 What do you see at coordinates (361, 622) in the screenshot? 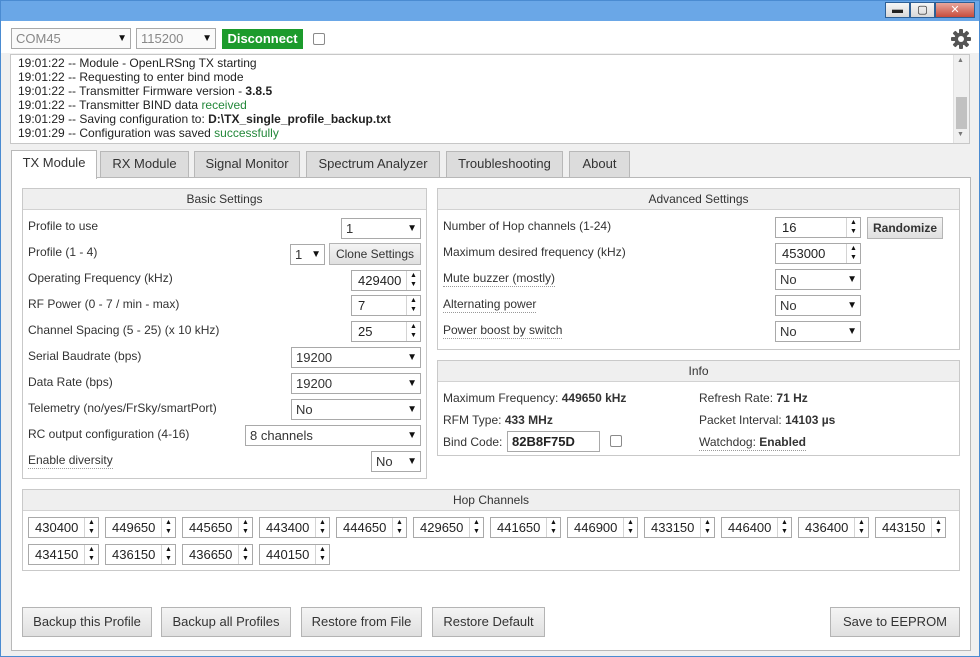
I see `restore-file-button: Restore from File` at bounding box center [361, 622].